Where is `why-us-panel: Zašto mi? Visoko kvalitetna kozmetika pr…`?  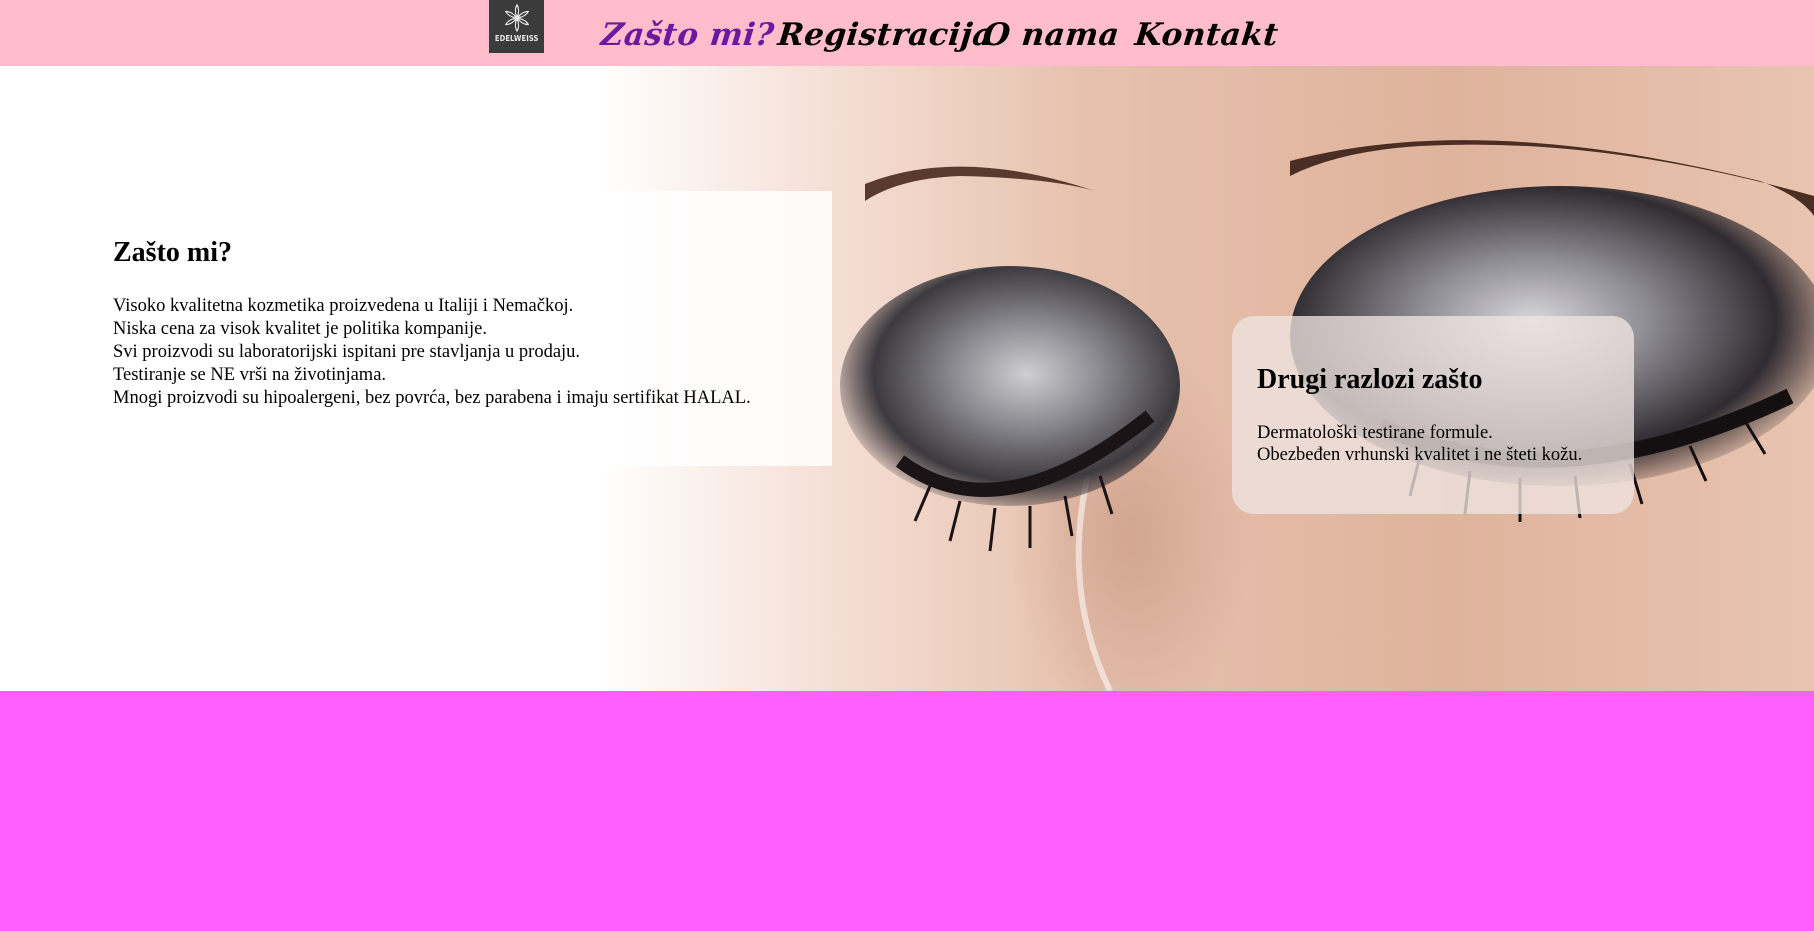
why-us-panel: Zašto mi? Visoko kvalitetna kozmetika pr… is located at coordinates (462, 328).